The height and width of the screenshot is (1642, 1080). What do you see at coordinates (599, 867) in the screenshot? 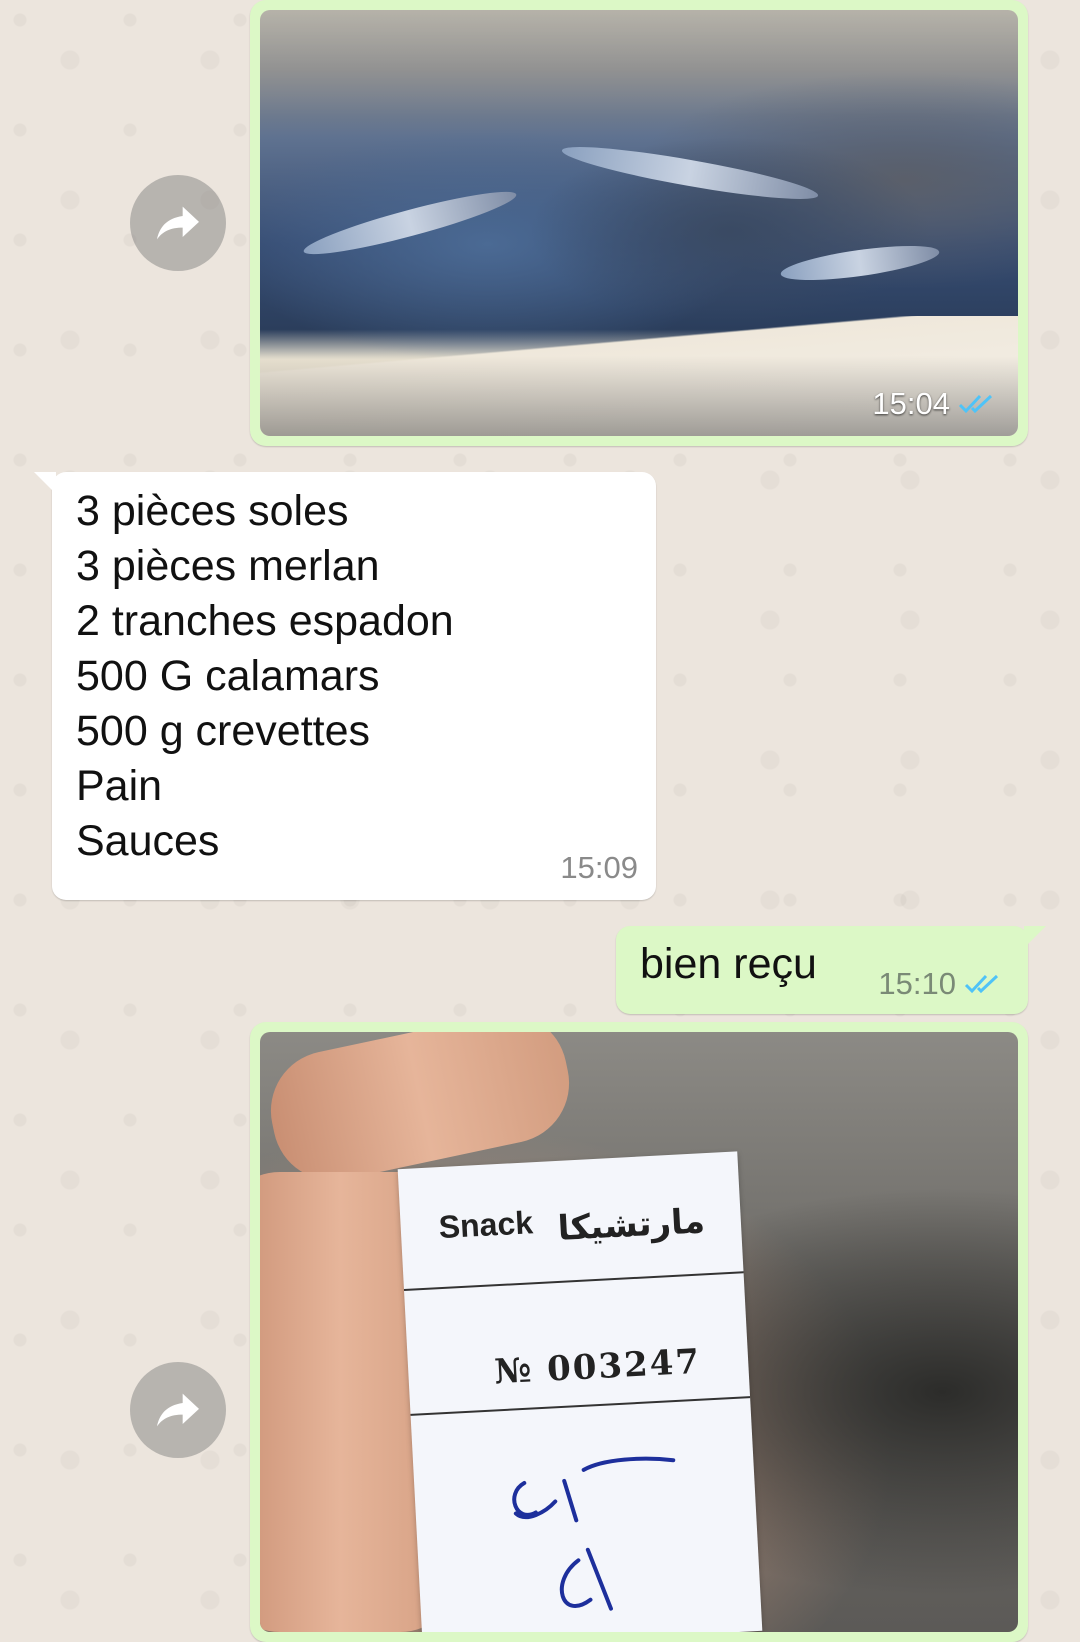
I see `message-time: 15:09` at bounding box center [599, 867].